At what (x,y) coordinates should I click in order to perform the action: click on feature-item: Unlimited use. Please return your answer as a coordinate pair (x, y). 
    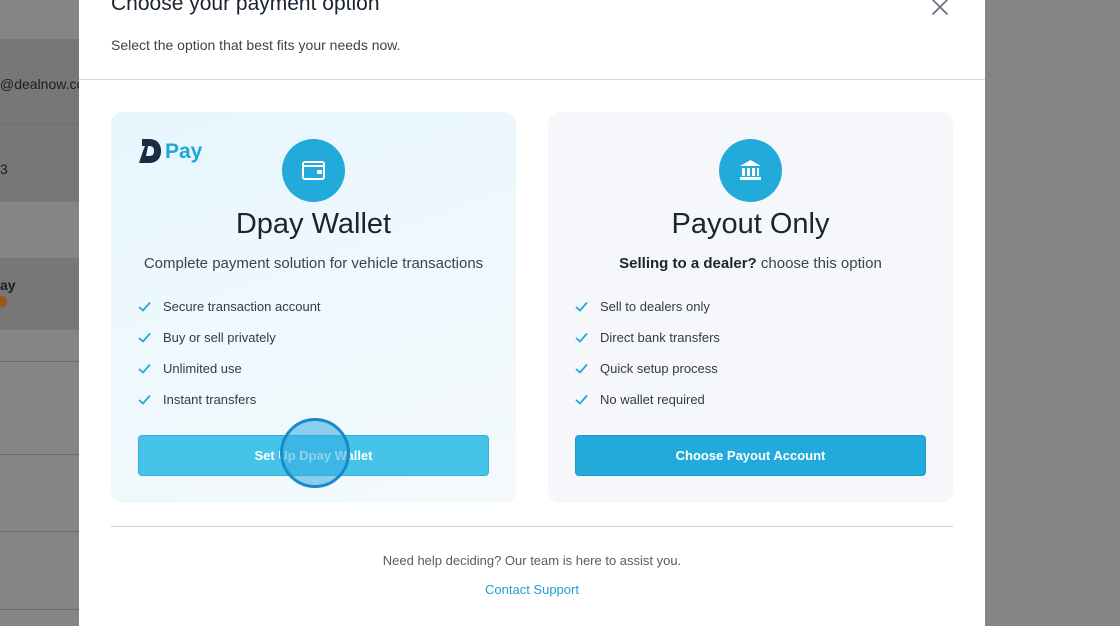
    Looking at the image, I should click on (229, 375).